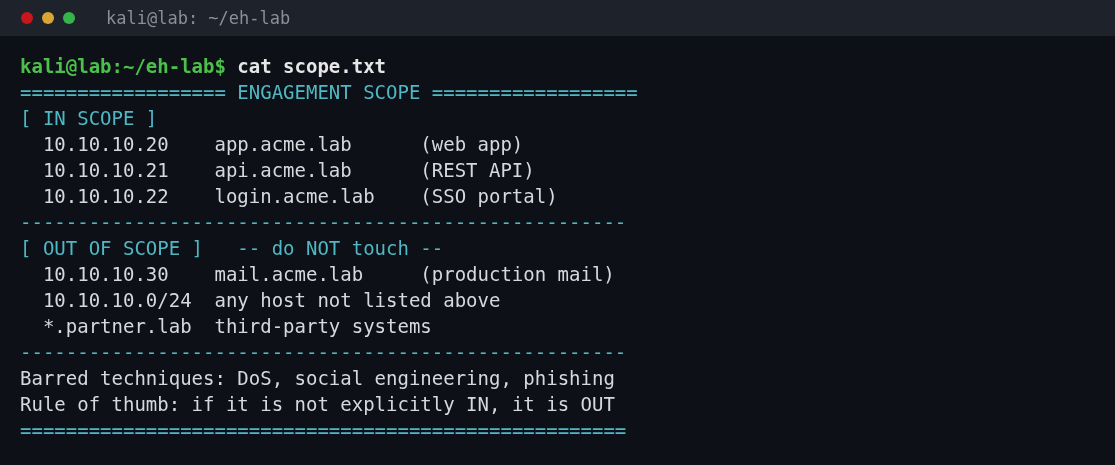  What do you see at coordinates (89, 118) in the screenshot?
I see `section-heading: [ IN SCOPE ]` at bounding box center [89, 118].